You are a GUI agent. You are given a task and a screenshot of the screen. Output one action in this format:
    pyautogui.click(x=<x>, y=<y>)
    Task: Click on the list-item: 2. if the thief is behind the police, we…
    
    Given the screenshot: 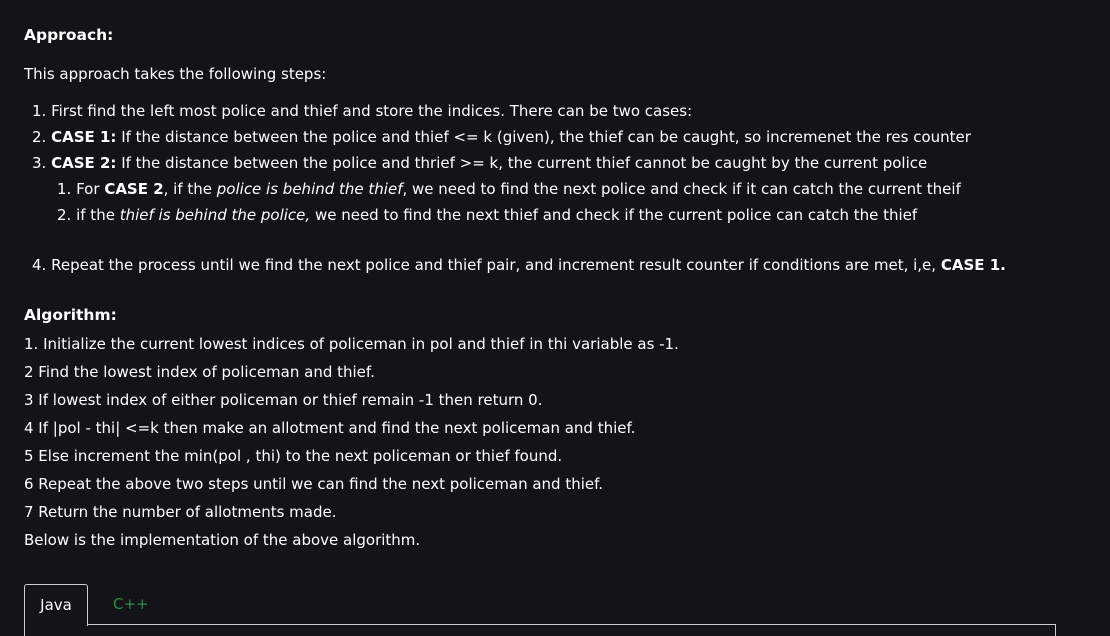 What is the action you would take?
    pyautogui.click(x=487, y=215)
    